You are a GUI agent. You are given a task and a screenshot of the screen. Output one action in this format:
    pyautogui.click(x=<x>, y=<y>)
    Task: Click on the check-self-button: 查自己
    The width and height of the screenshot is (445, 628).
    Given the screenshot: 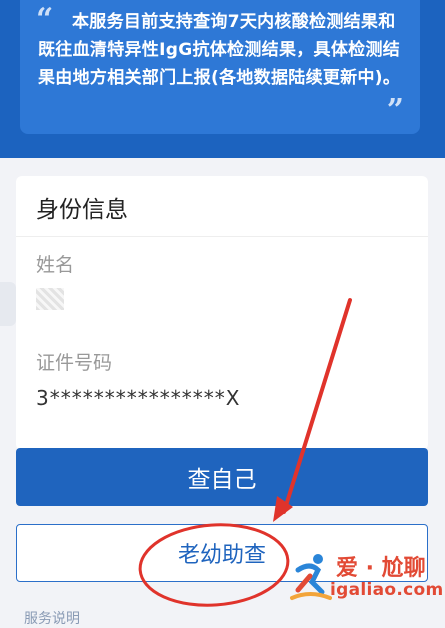 What is the action you would take?
    pyautogui.click(x=222, y=477)
    